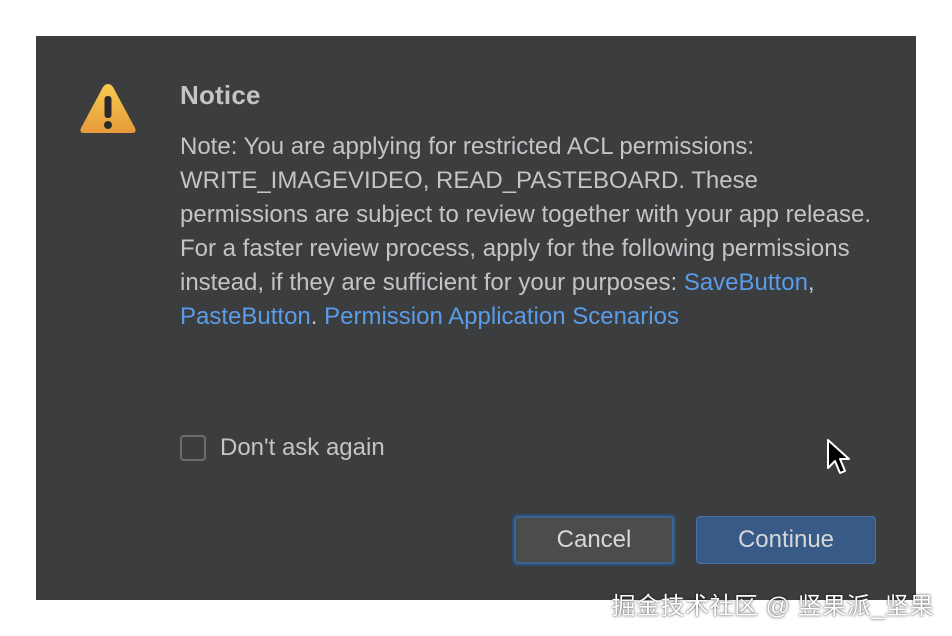  Describe the element at coordinates (786, 540) in the screenshot. I see `continue-button: Continue` at that location.